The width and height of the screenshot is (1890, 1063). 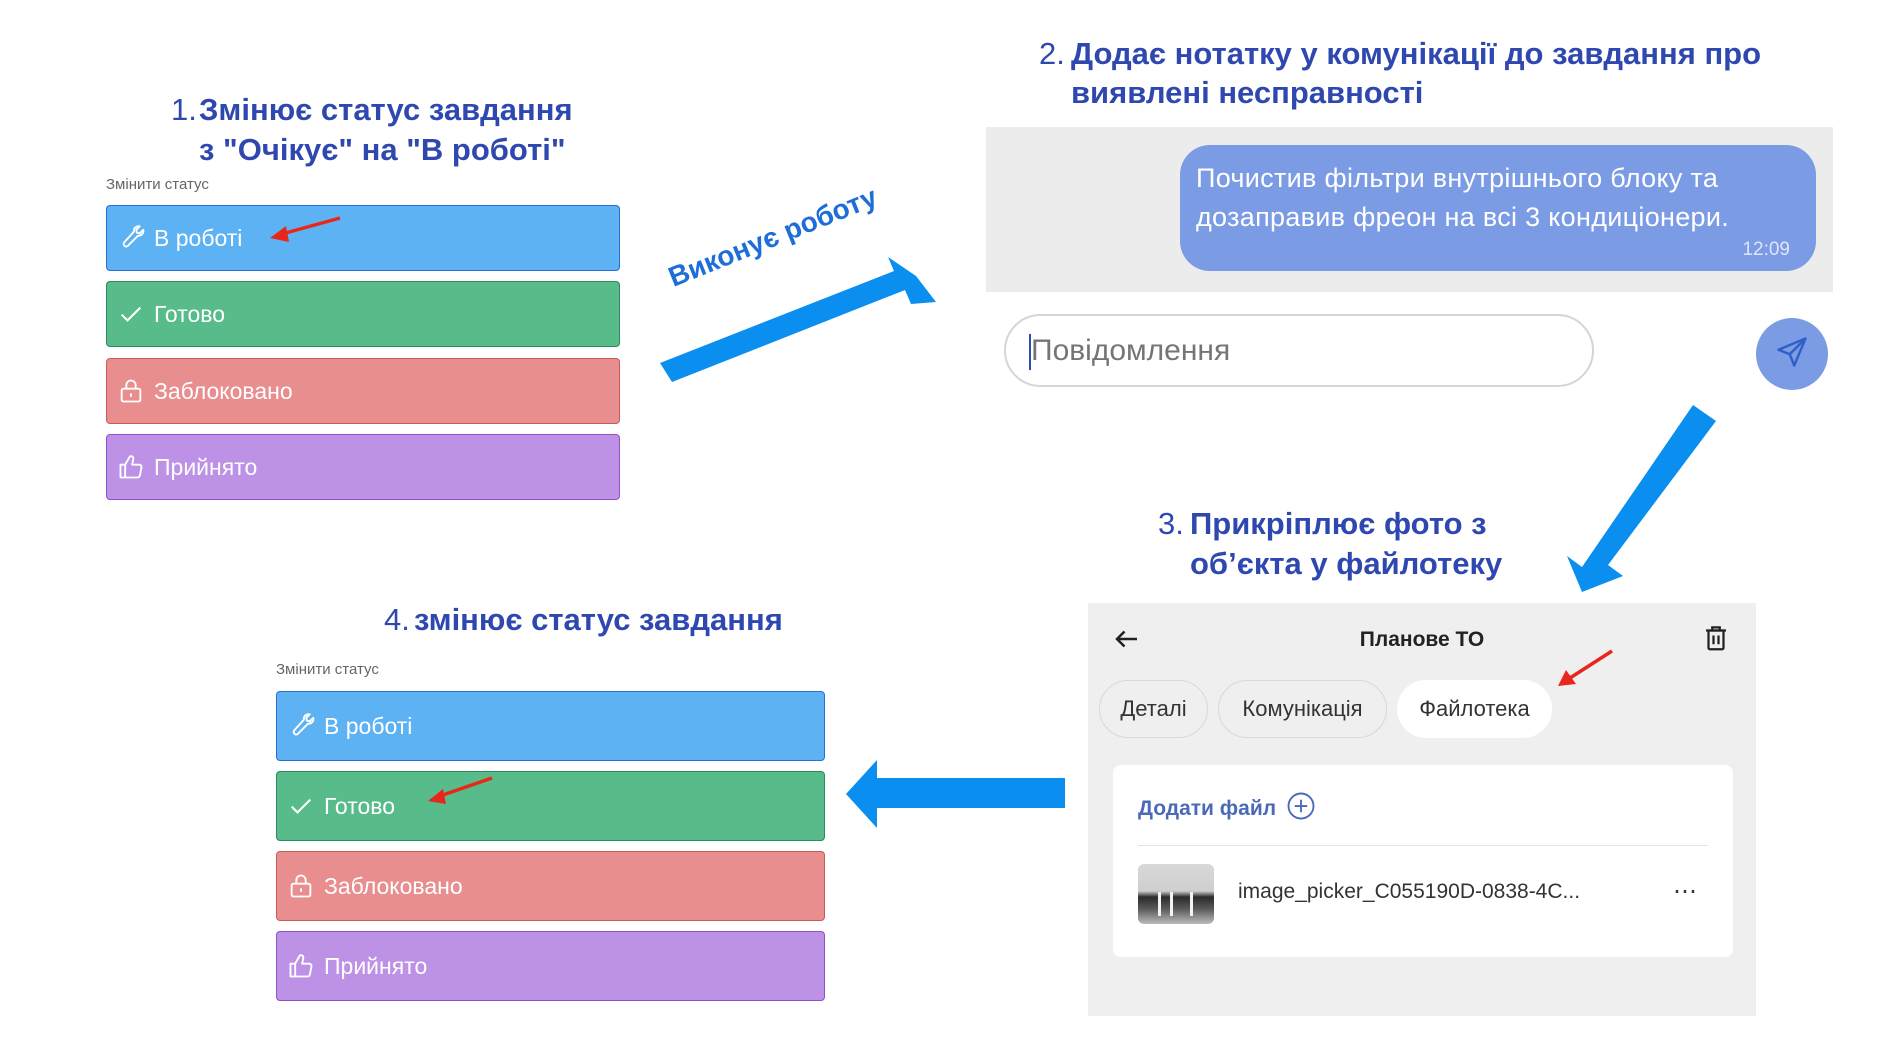 What do you see at coordinates (1641, 498) in the screenshot?
I see `flow-arrow-down` at bounding box center [1641, 498].